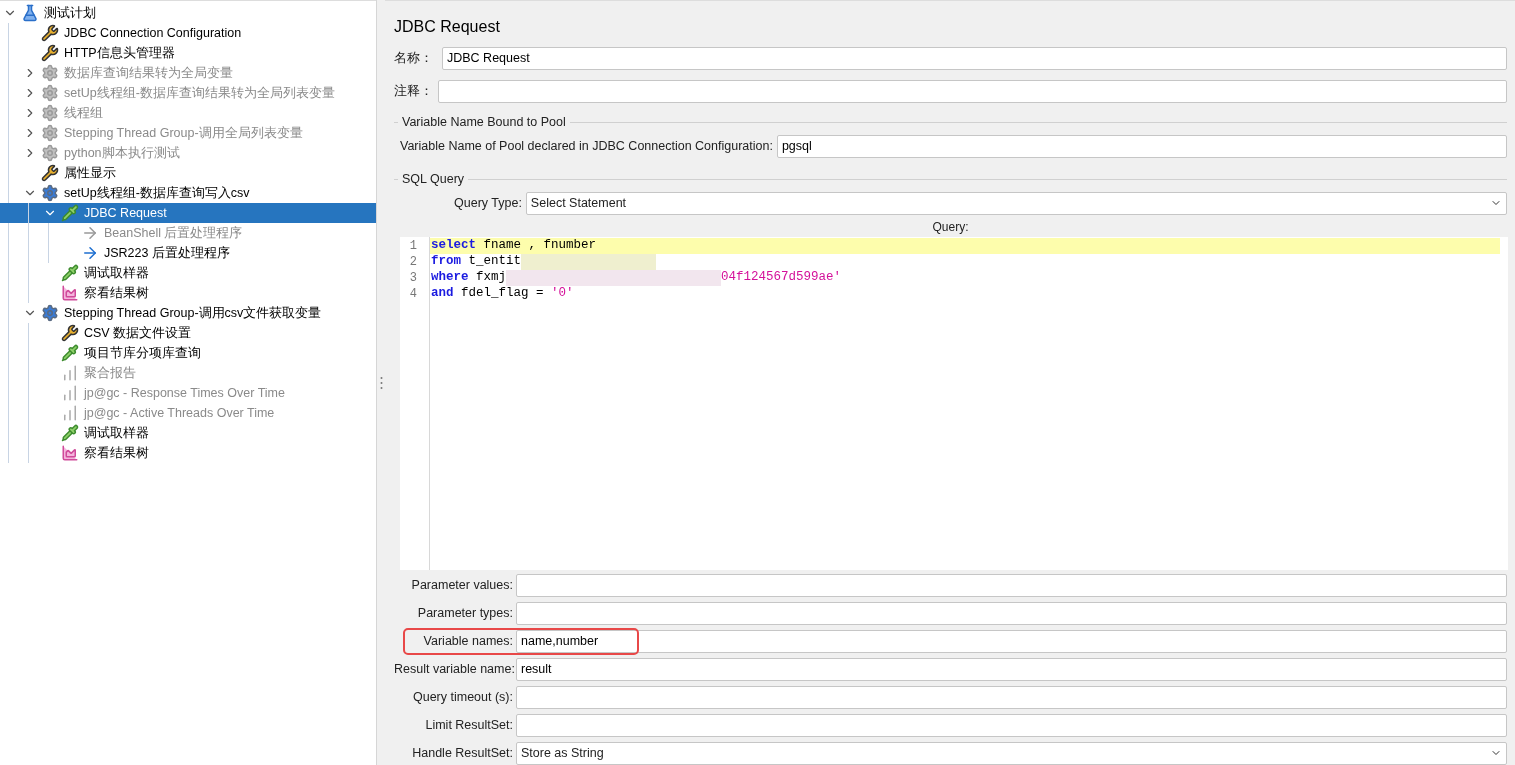  I want to click on panel-title: JDBC Request, so click(447, 27).